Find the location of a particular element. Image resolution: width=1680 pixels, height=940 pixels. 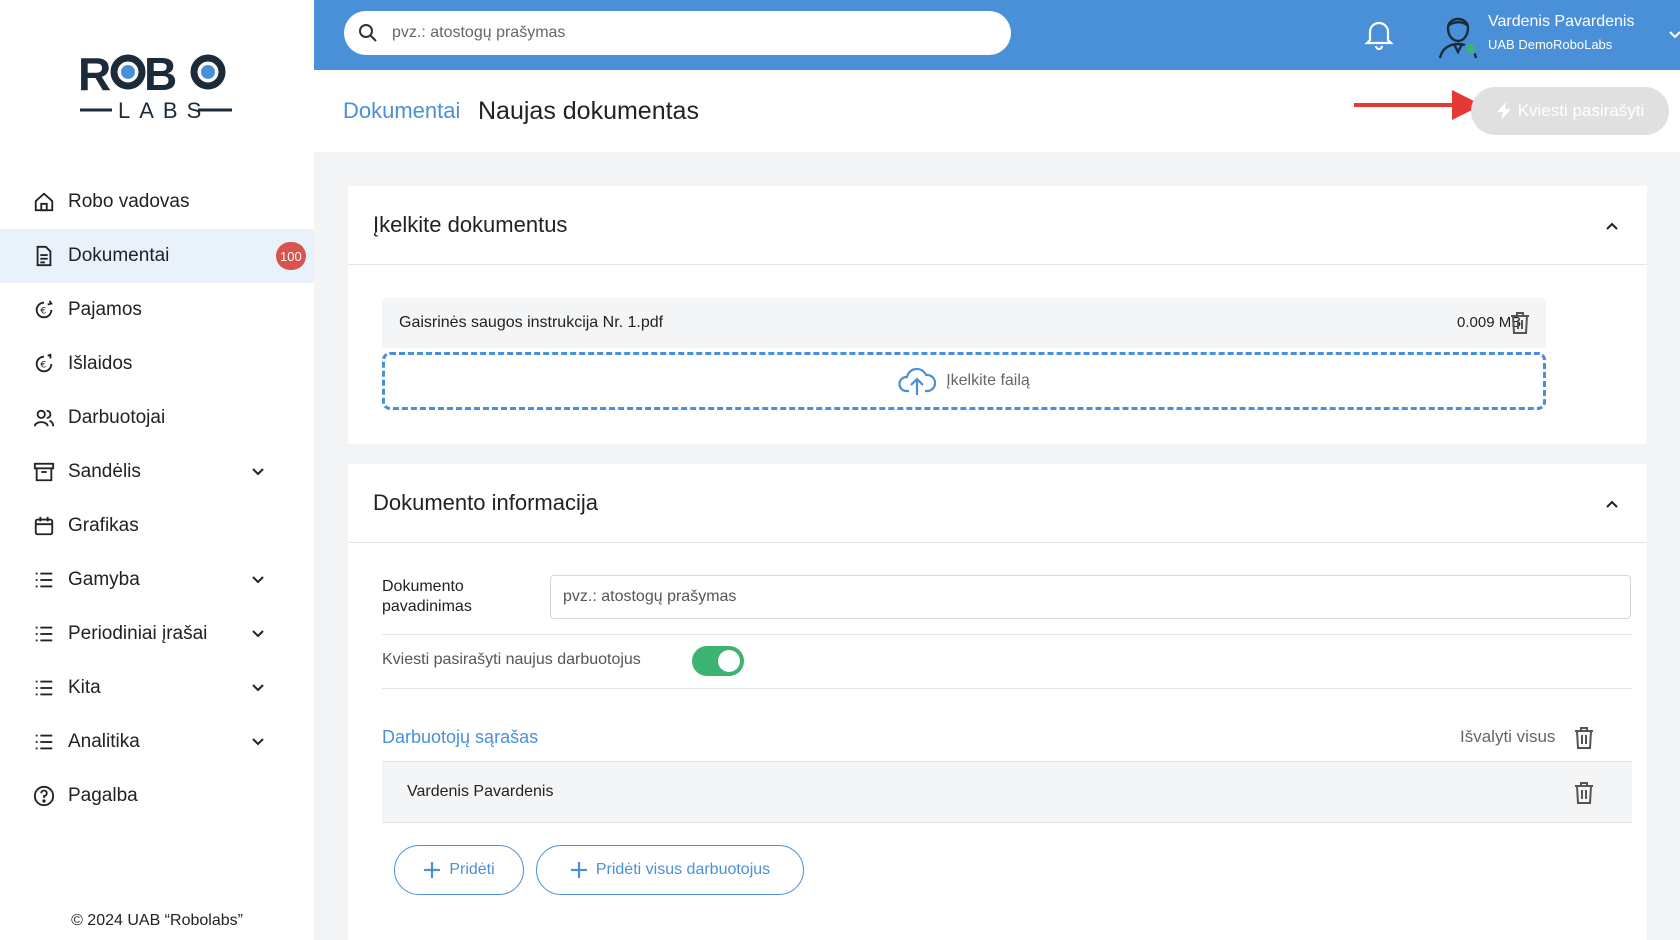

users-icon is located at coordinates (44, 418).